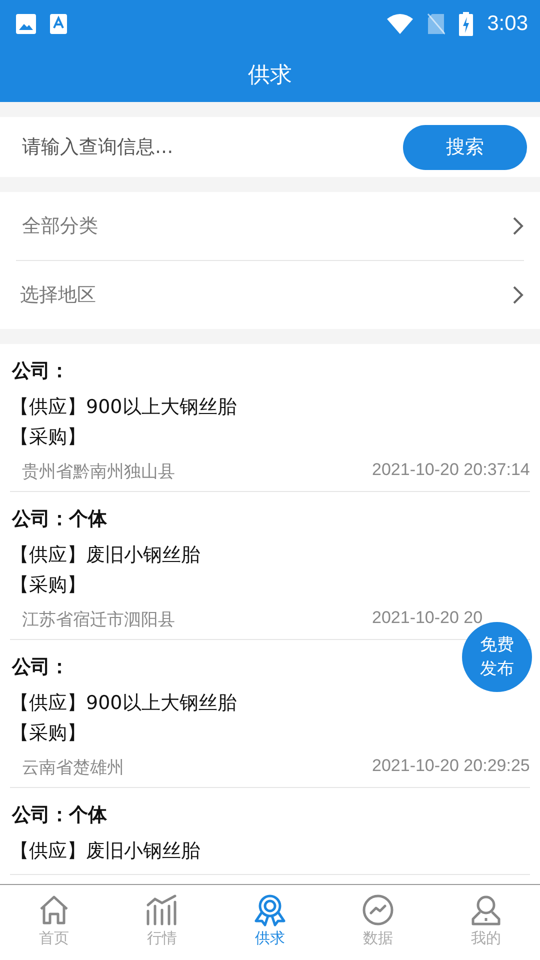 This screenshot has height=960, width=540. What do you see at coordinates (58, 24) in the screenshot?
I see `font-icon` at bounding box center [58, 24].